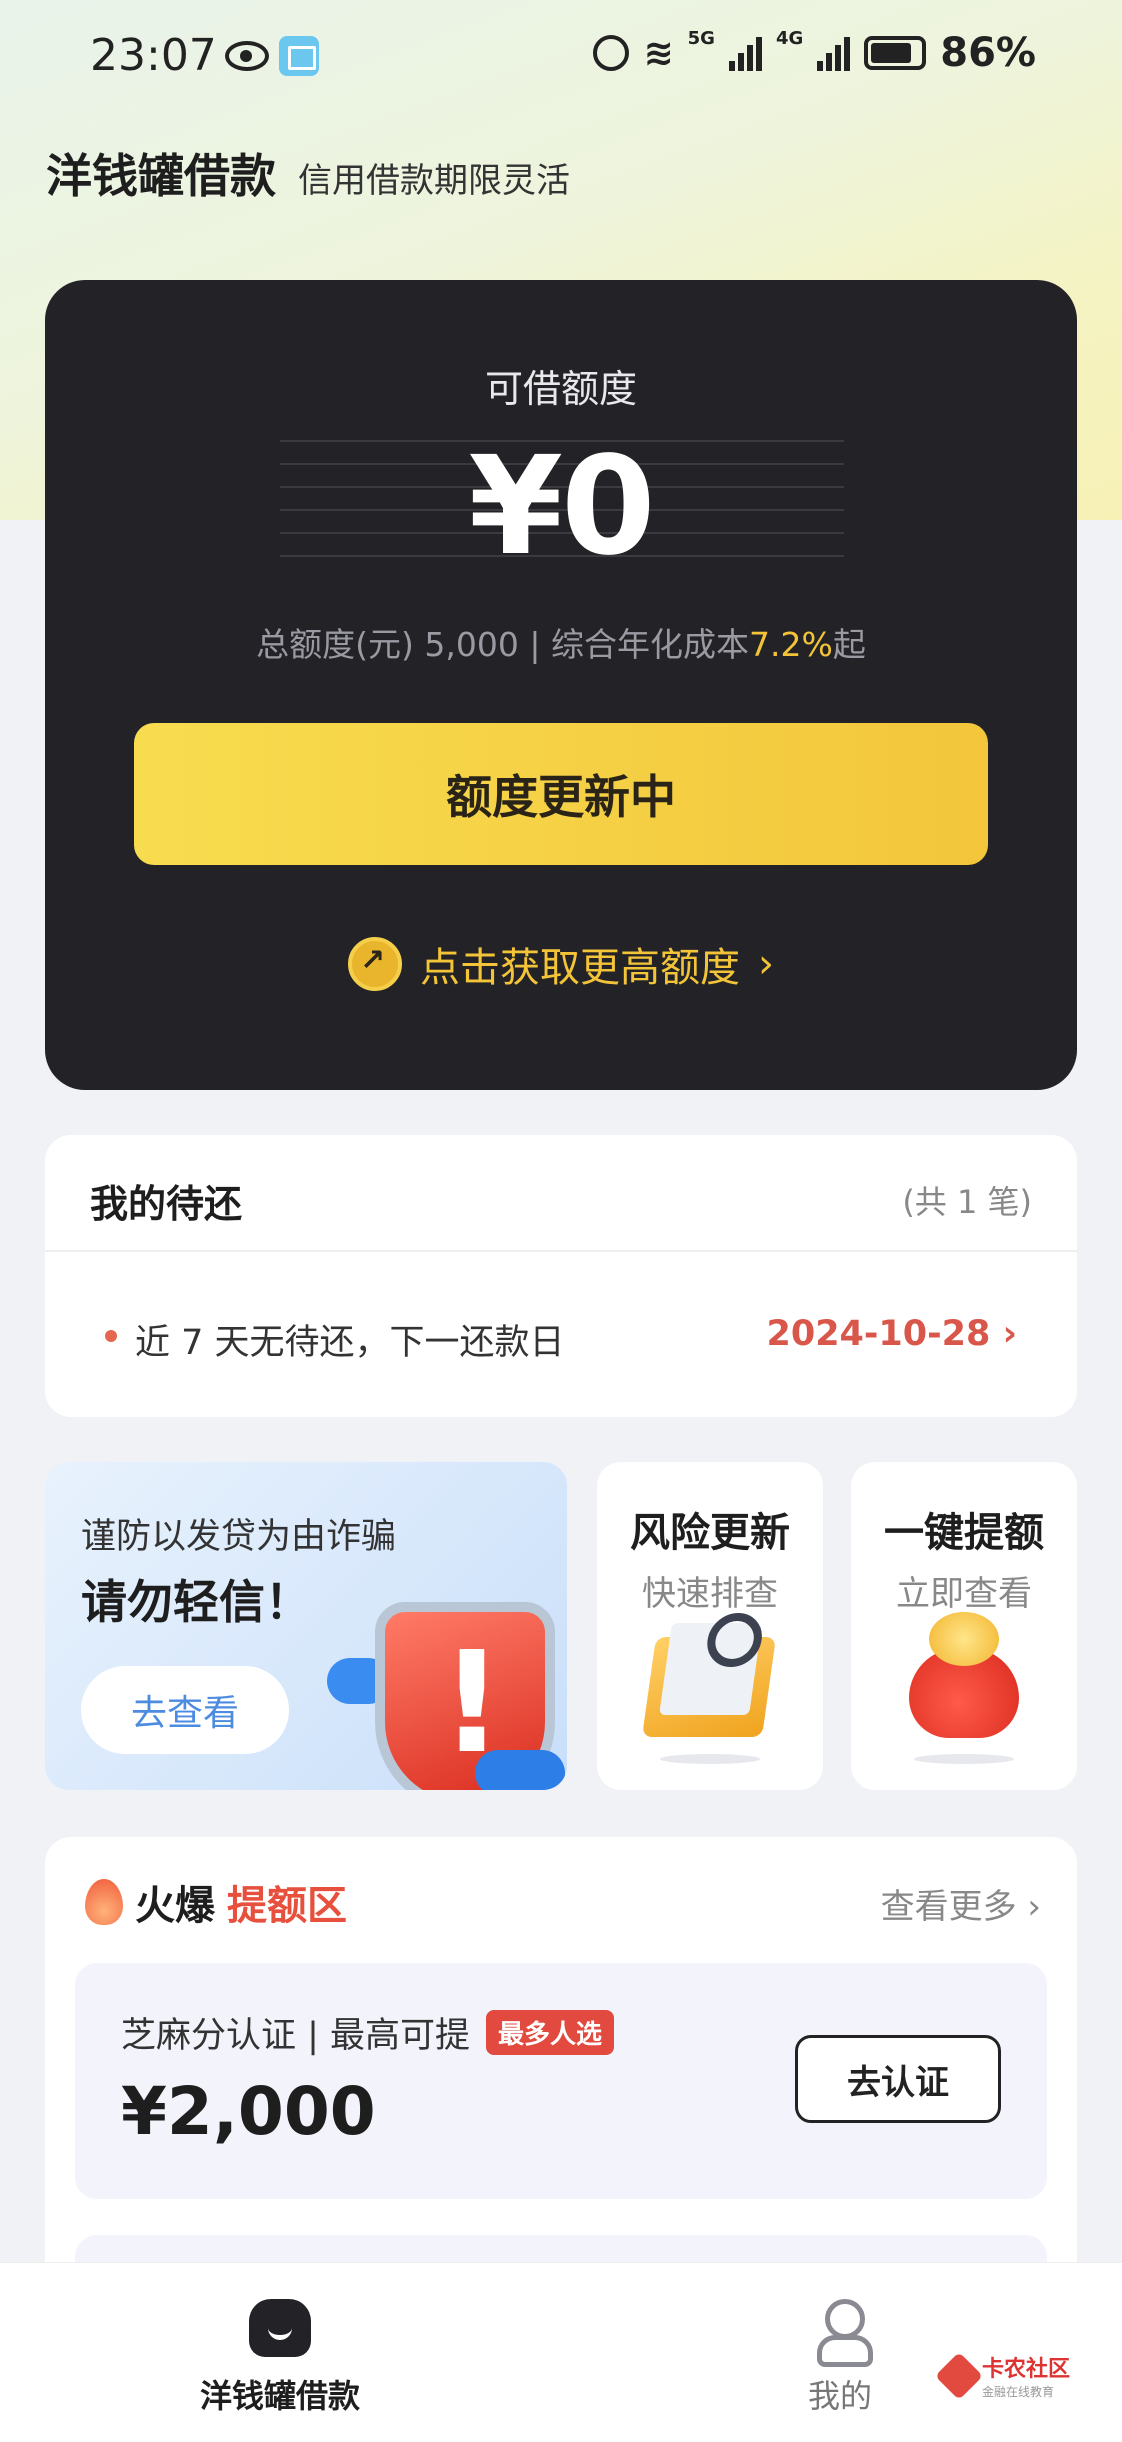 The width and height of the screenshot is (1122, 2442). I want to click on fraud-warning-line2: 请勿轻信！, so click(196, 1602).